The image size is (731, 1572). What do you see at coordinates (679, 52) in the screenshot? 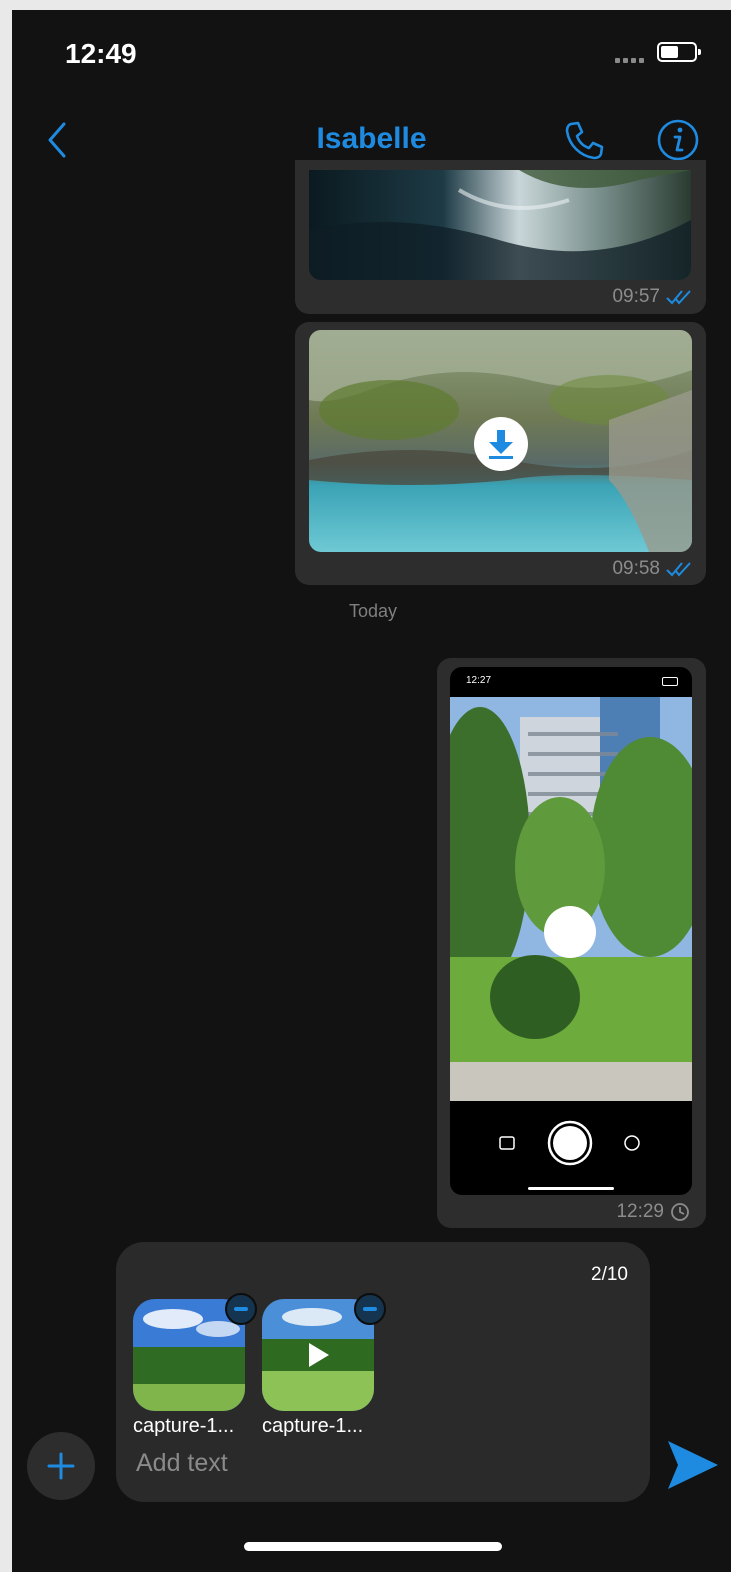
I see `battery-icon` at bounding box center [679, 52].